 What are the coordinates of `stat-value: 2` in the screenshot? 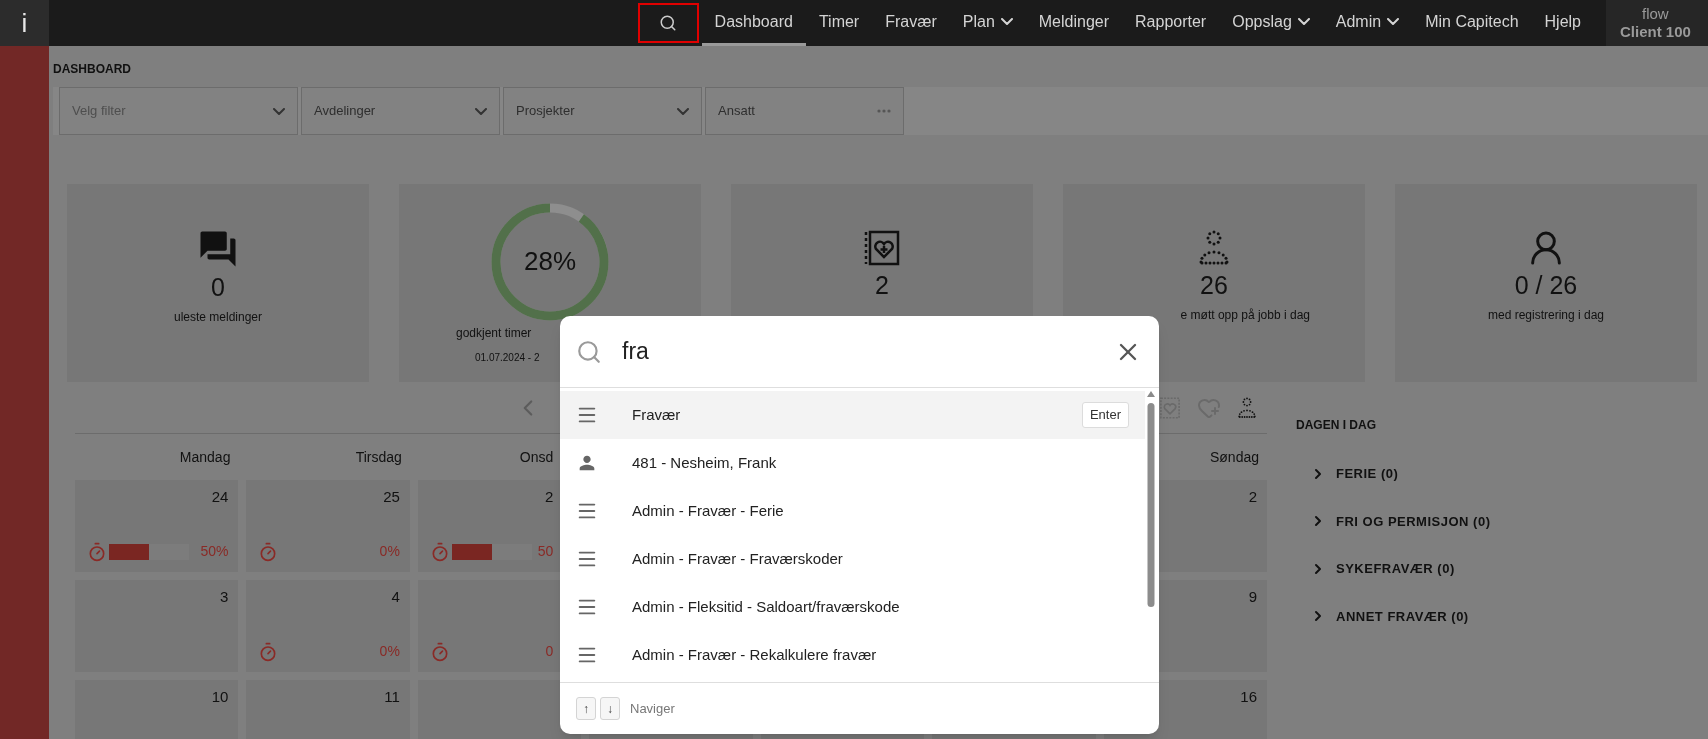 It's located at (882, 285).